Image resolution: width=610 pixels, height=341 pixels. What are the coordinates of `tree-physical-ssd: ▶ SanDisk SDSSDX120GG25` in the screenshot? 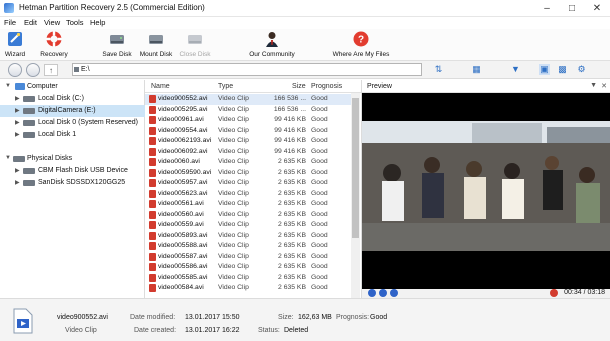 It's located at (72, 183).